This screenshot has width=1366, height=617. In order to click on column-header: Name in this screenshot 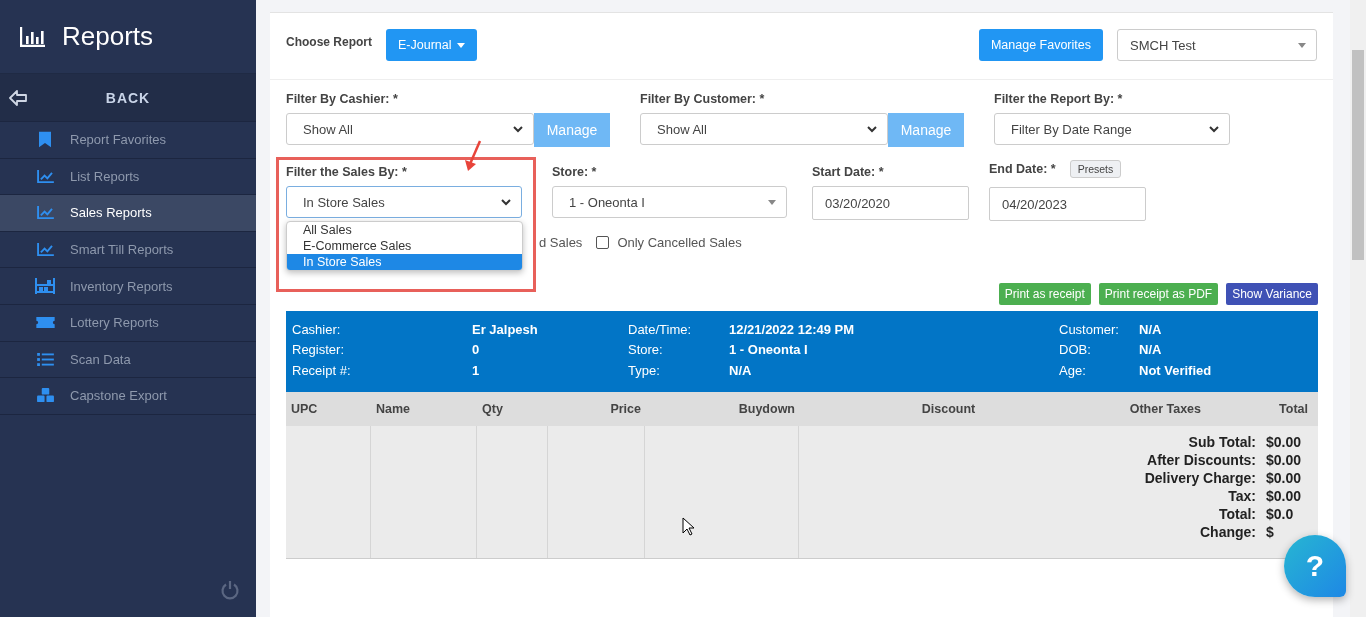, I will do `click(393, 409)`.